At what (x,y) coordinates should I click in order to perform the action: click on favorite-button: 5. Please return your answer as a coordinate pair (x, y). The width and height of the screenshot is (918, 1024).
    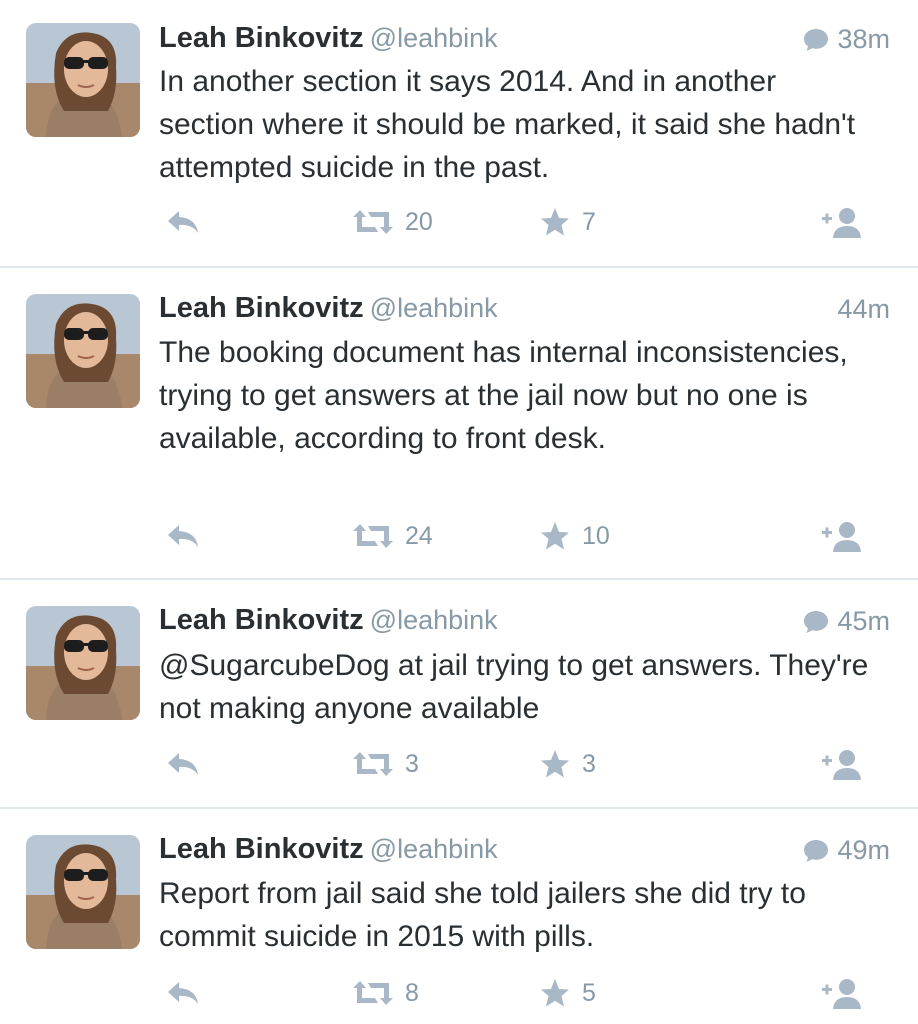
    Looking at the image, I should click on (568, 993).